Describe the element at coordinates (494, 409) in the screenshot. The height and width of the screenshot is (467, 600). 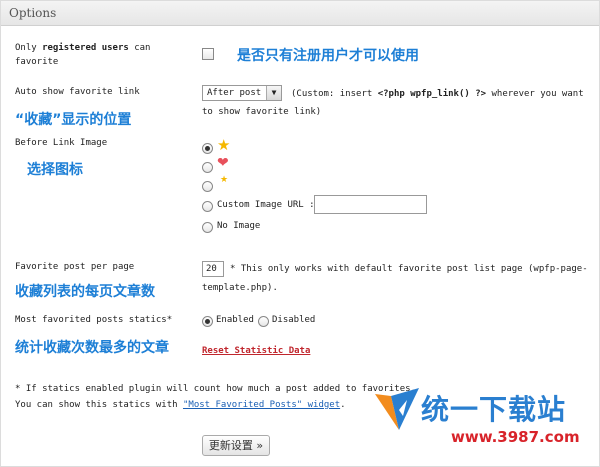
I see `watermark-brand: 统一下载站` at that location.